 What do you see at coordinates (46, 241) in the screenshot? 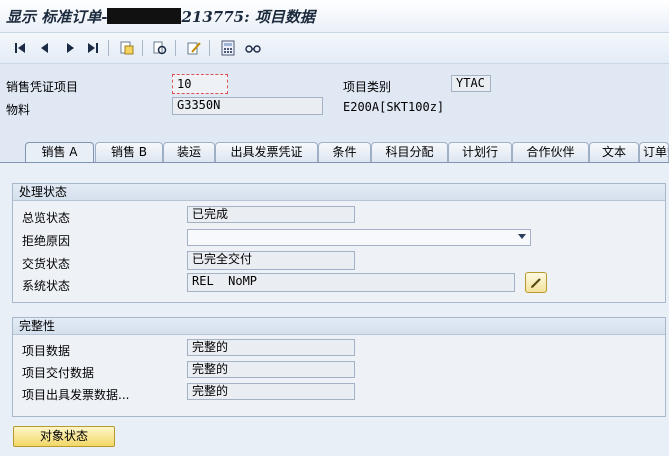
I see `rejection-reason-label: 拒绝原因` at bounding box center [46, 241].